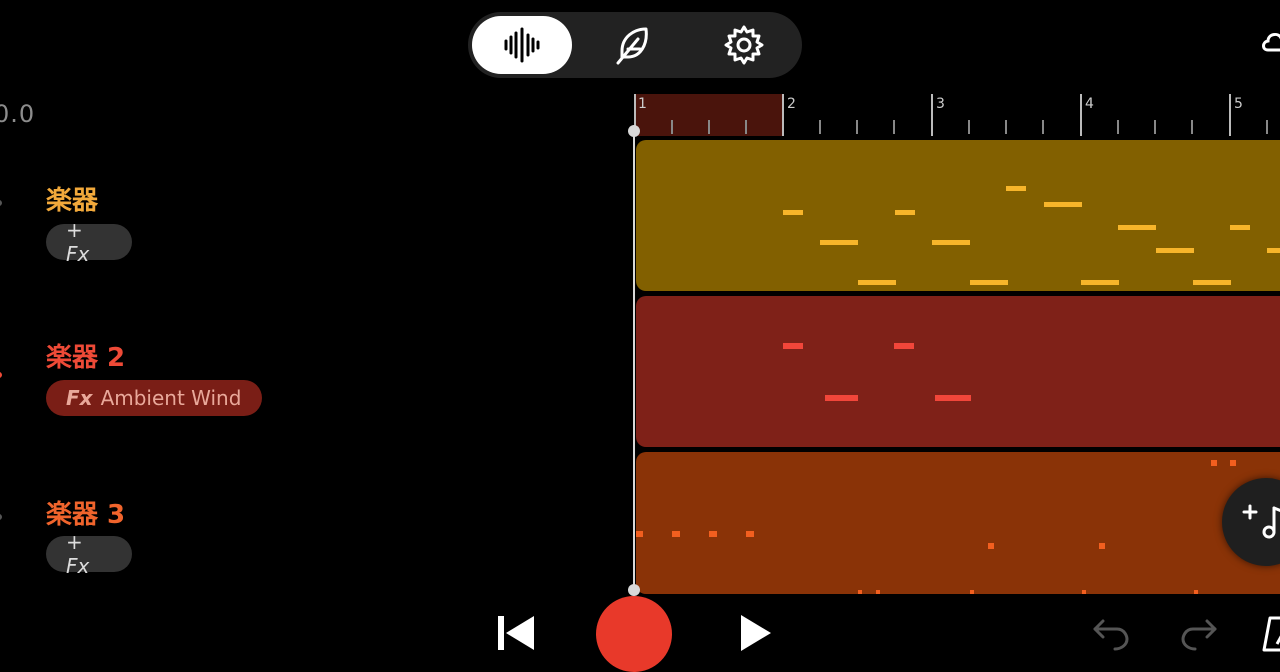 This screenshot has height=672, width=1280. Describe the element at coordinates (957, 115) in the screenshot. I see `timeline-ruler: 1 2 3 4 5` at that location.